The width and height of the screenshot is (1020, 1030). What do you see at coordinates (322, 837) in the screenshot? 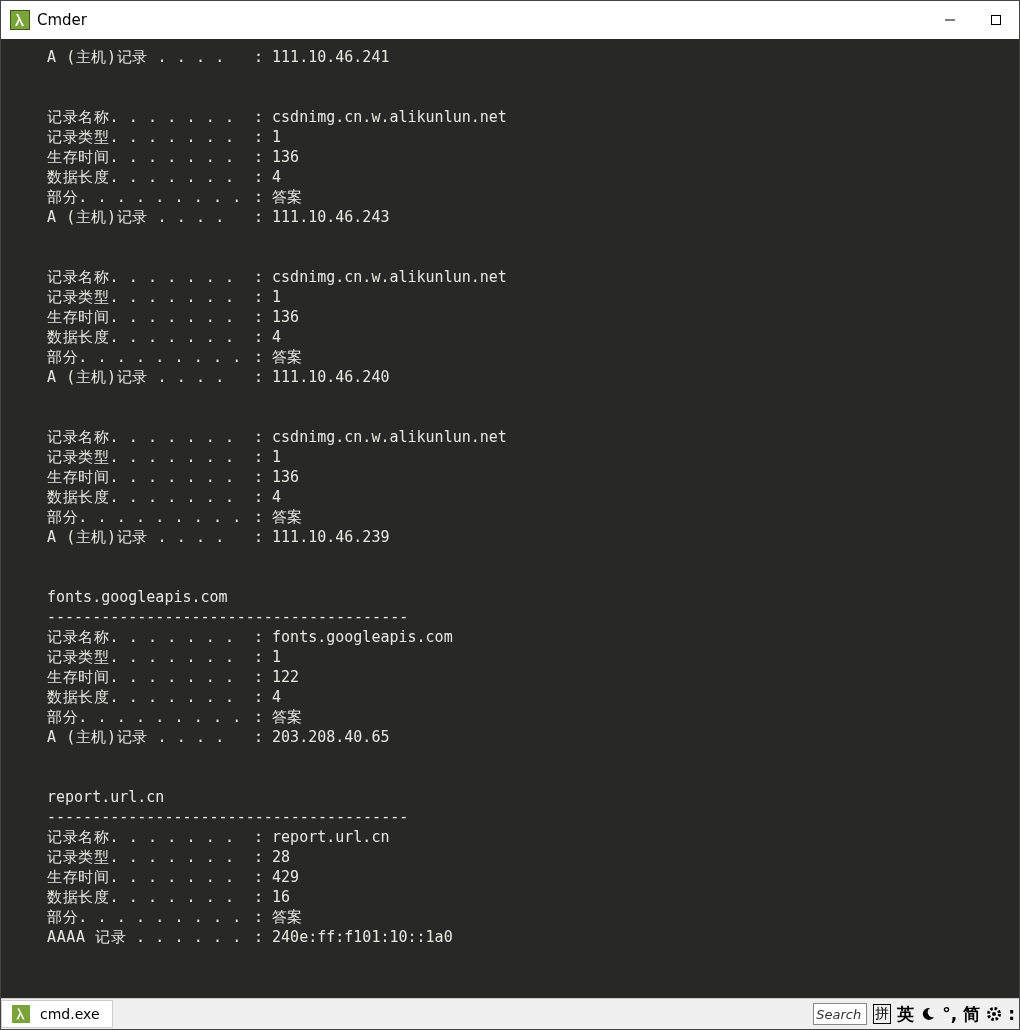
I see `record-value: : report.url.cn` at bounding box center [322, 837].